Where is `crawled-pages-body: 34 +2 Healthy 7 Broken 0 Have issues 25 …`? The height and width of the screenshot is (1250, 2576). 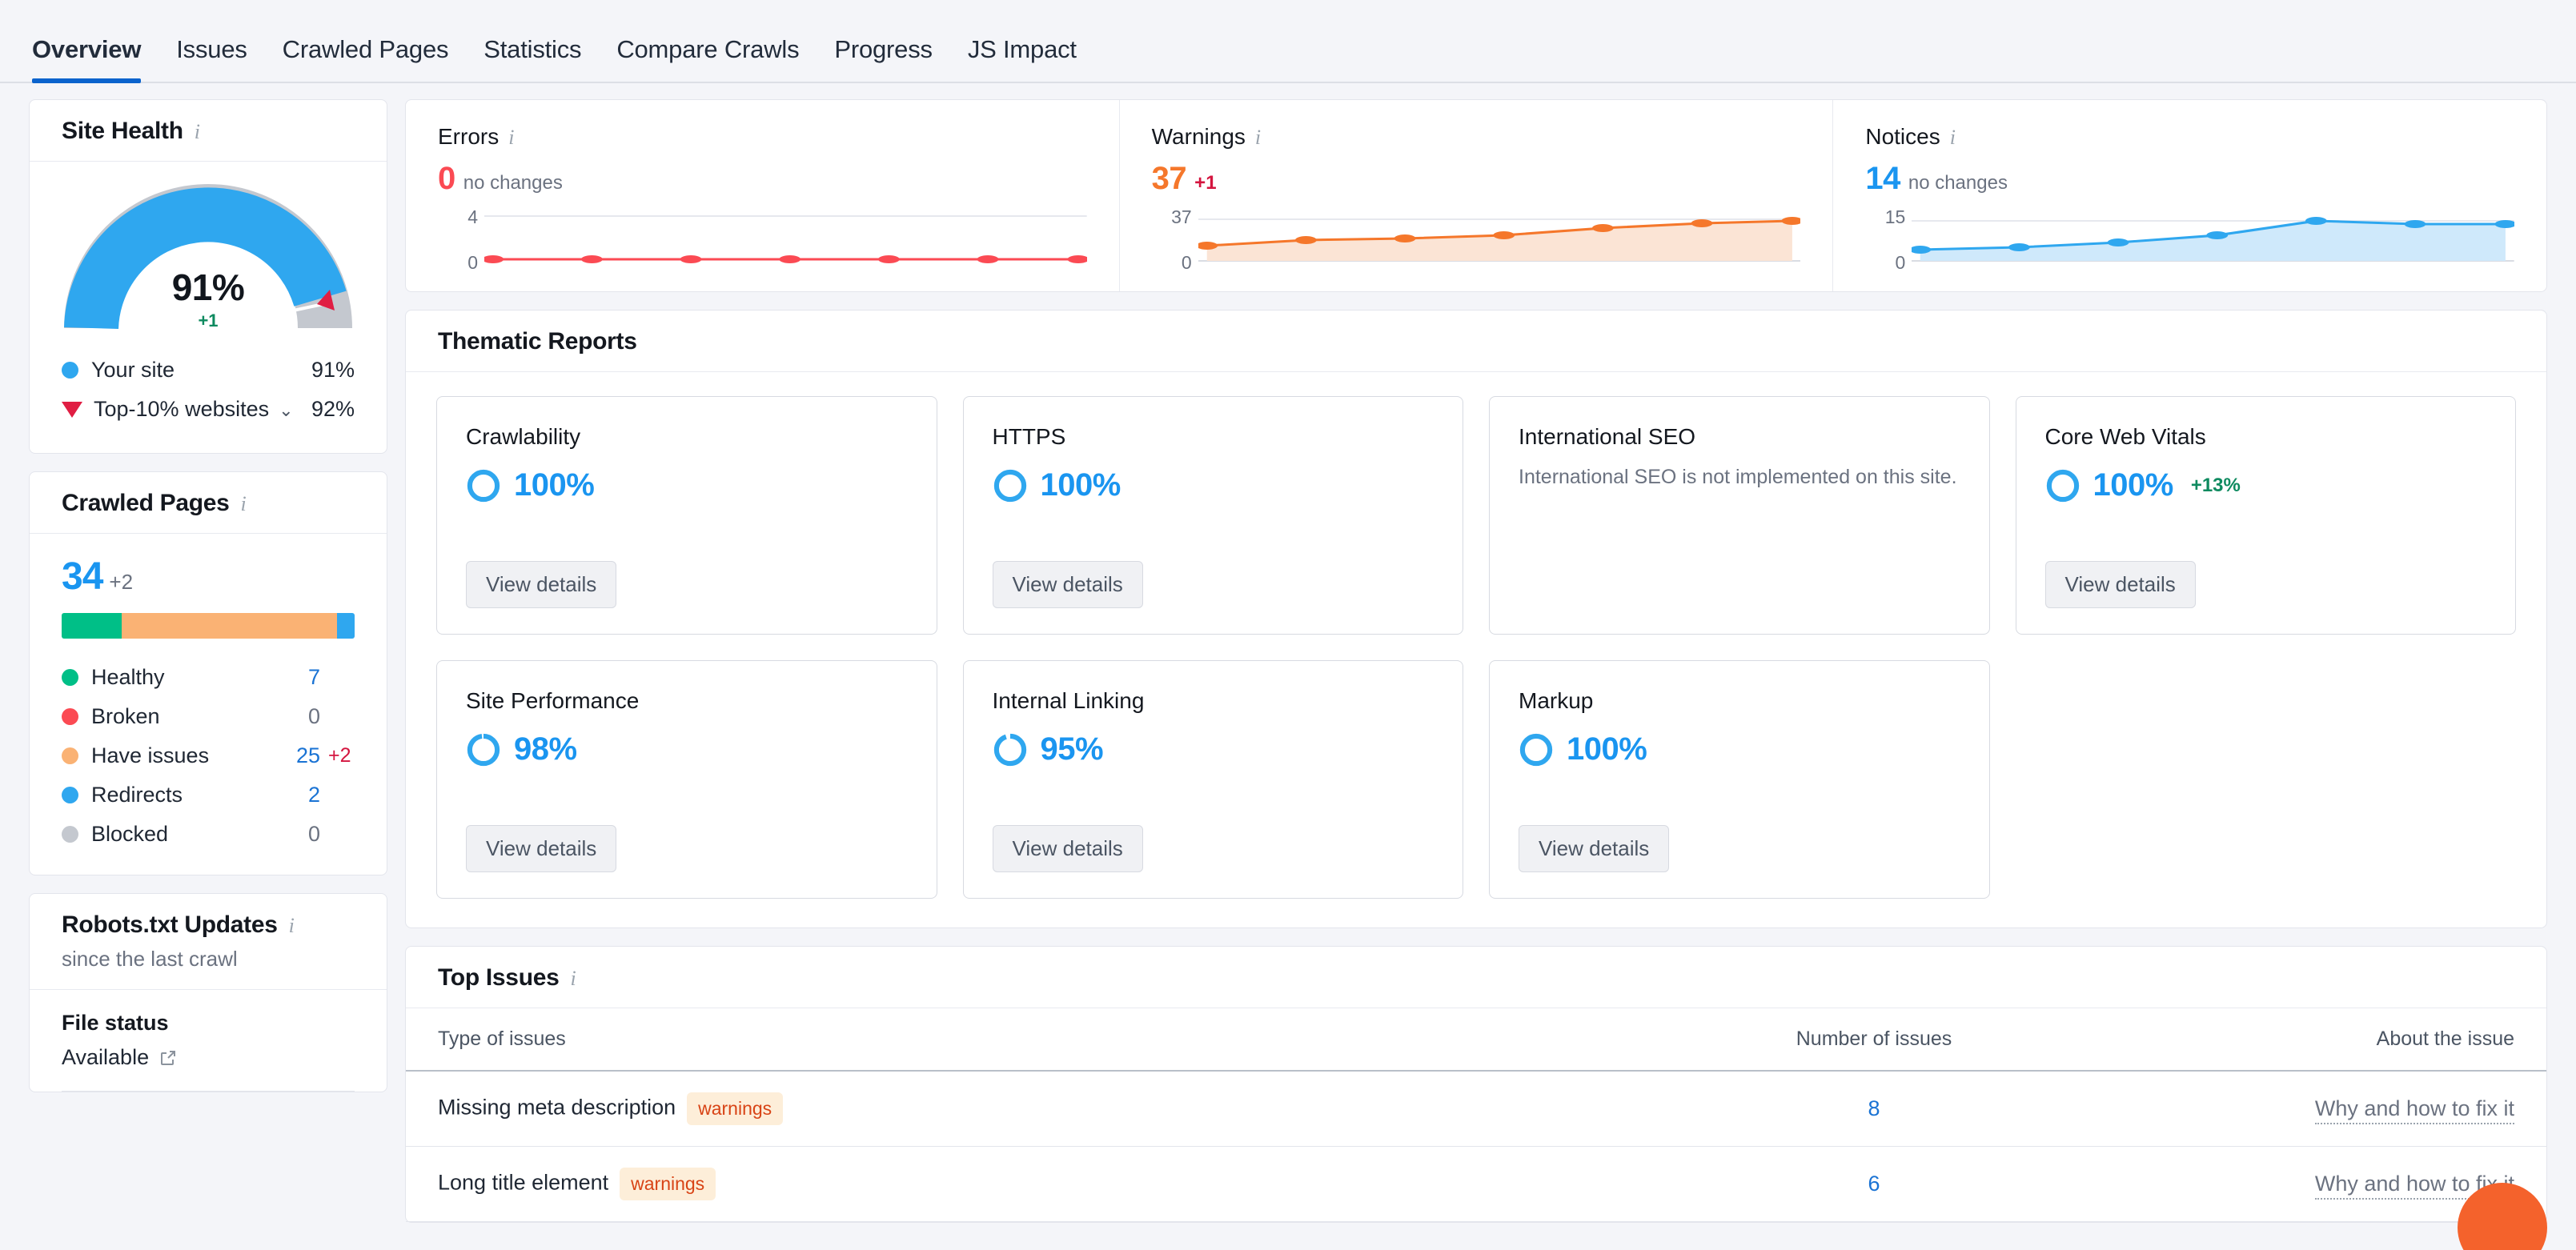 crawled-pages-body: 34 +2 Healthy 7 Broken 0 Have issues 25 … is located at coordinates (209, 704).